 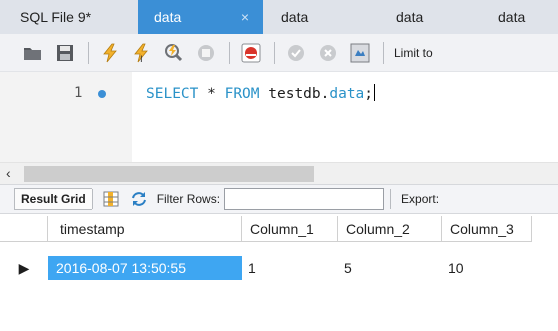 I want to click on stop-icon, so click(x=206, y=53).